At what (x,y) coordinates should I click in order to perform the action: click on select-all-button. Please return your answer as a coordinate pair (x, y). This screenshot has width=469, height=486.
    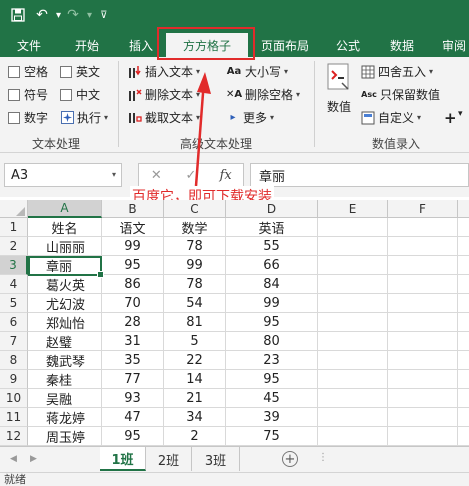
    Looking at the image, I should click on (14, 209).